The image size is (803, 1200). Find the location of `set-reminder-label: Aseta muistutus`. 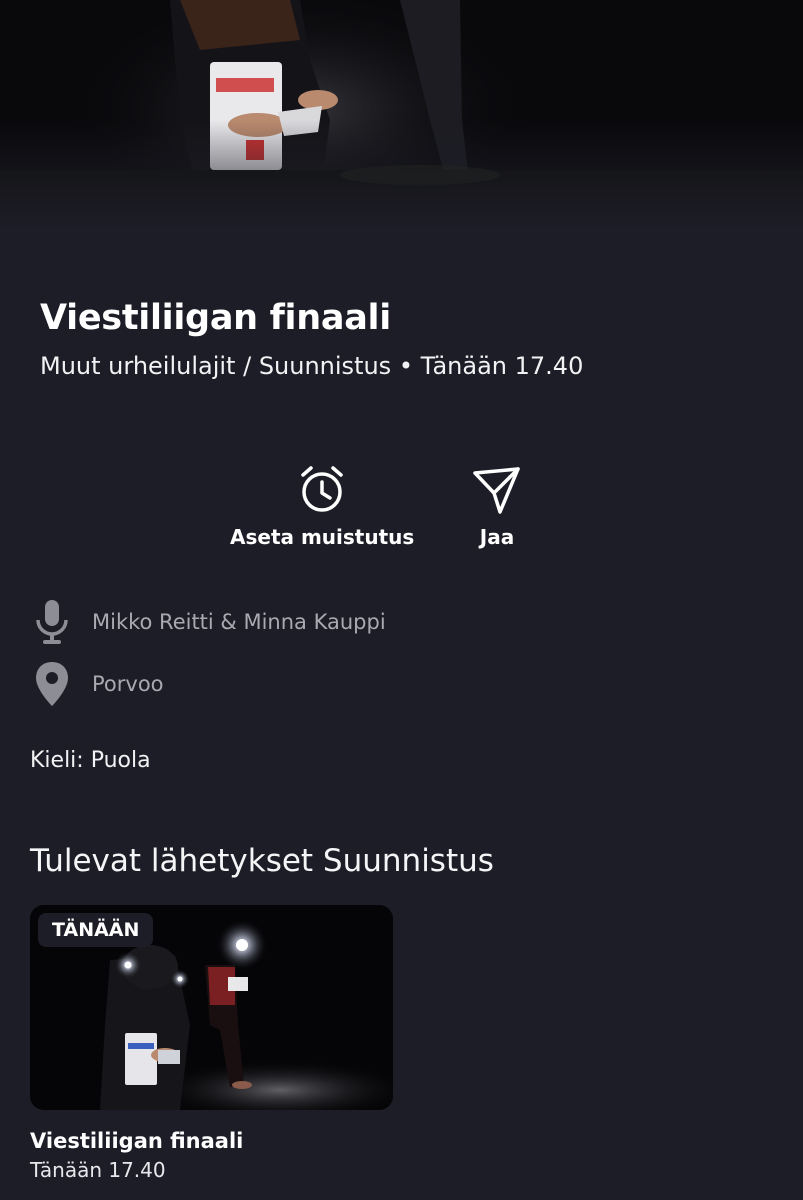

set-reminder-label: Aseta muistutus is located at coordinates (322, 537).